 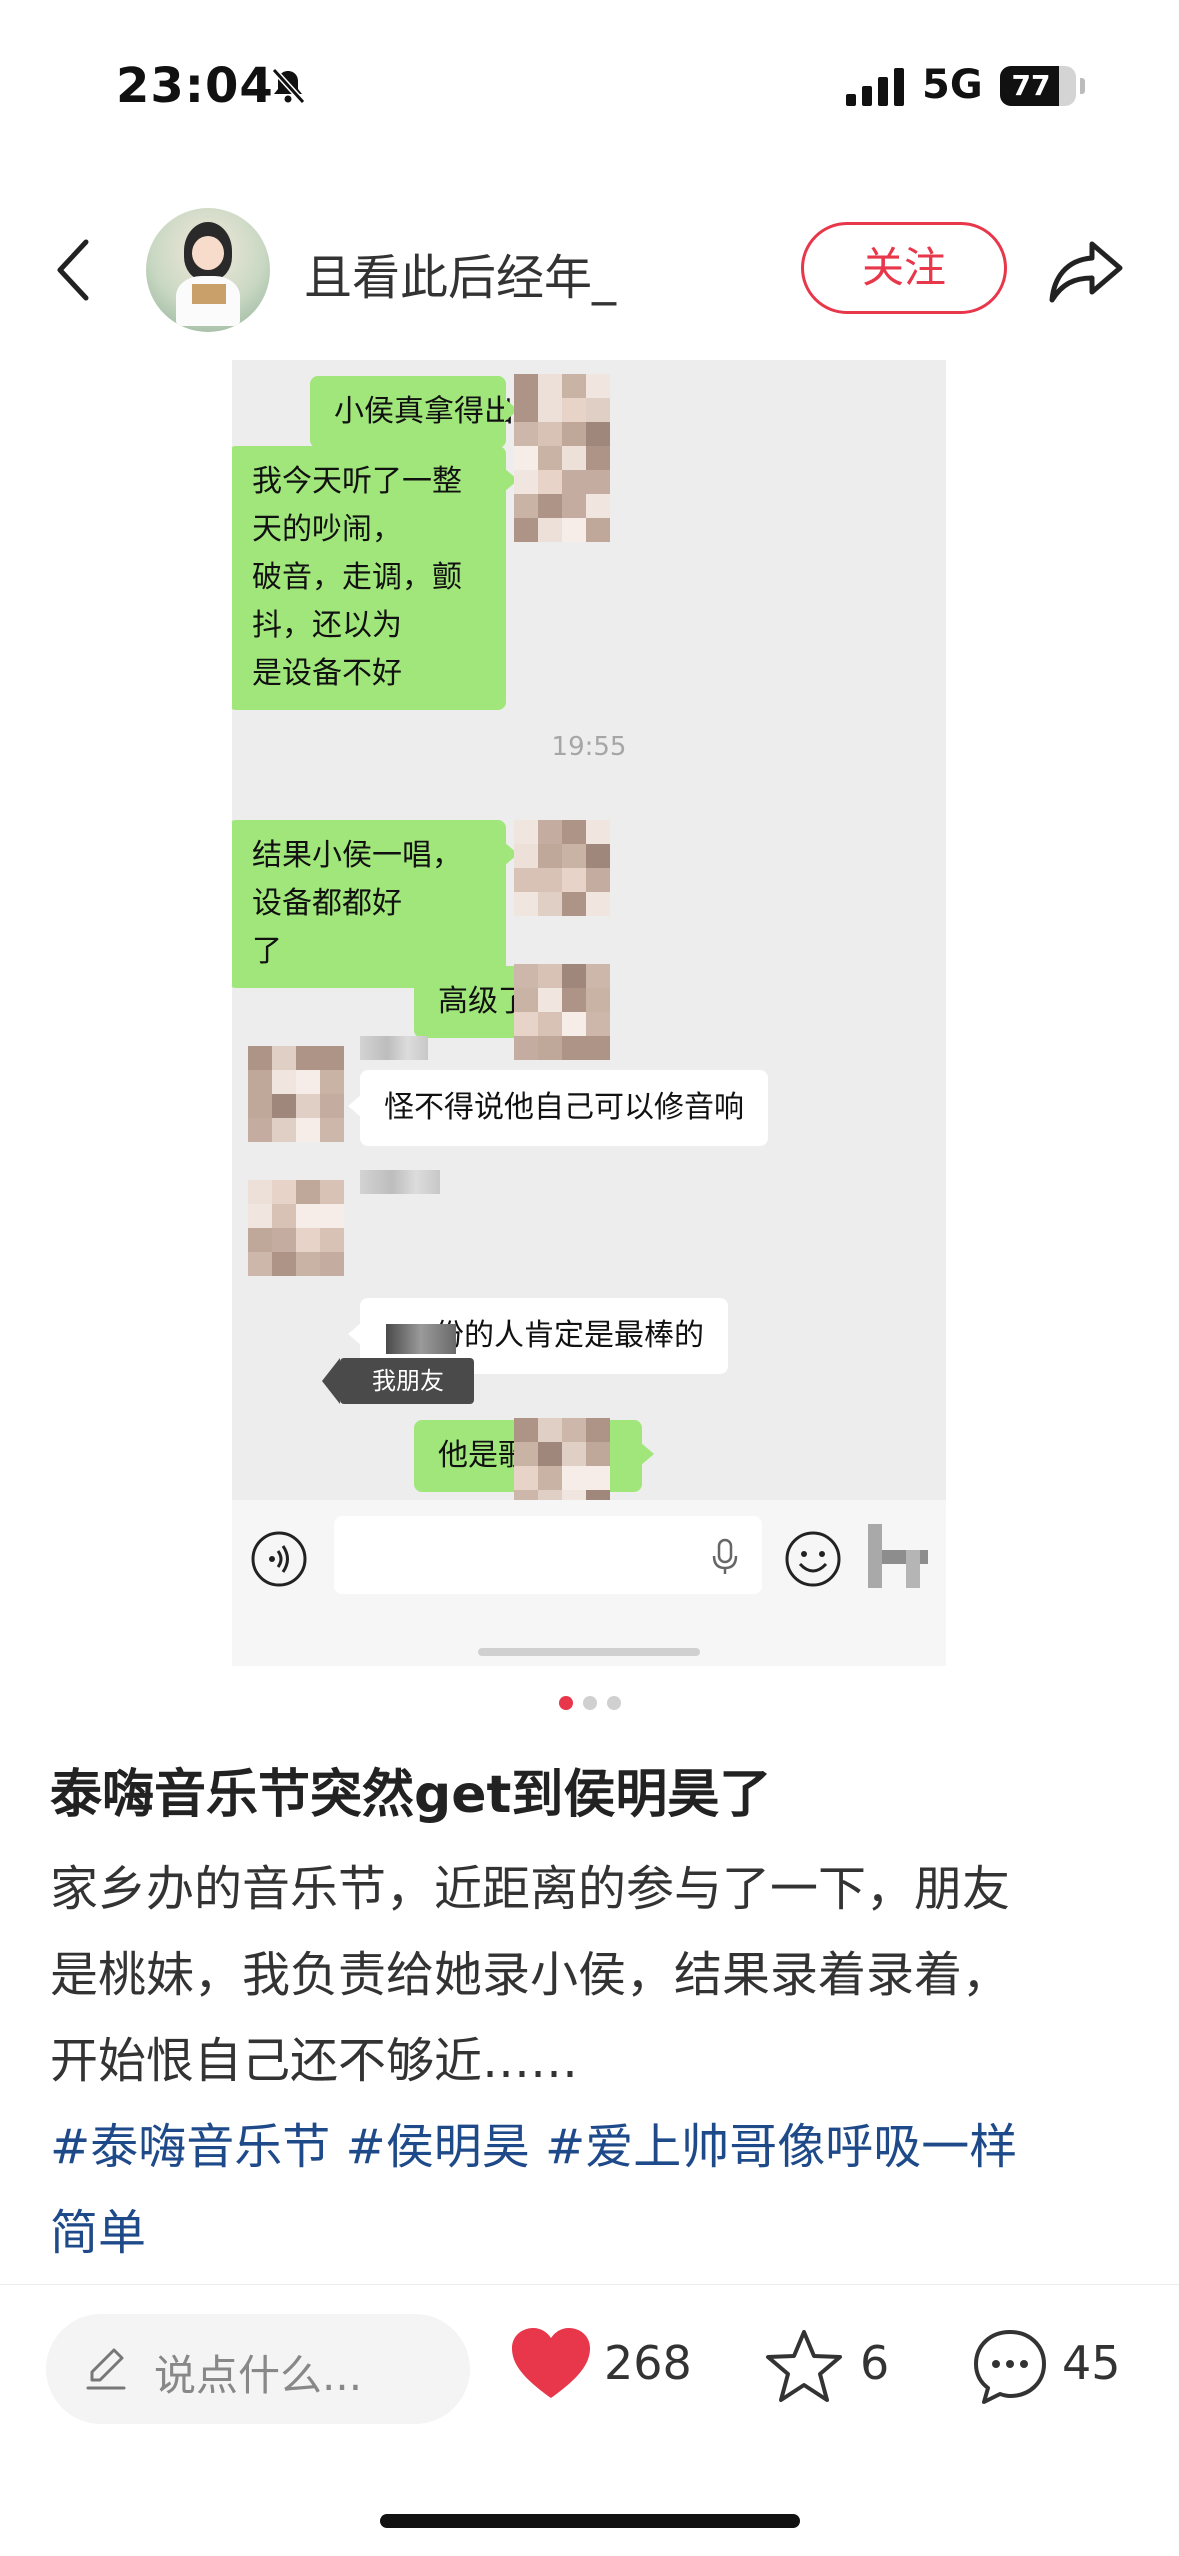 What do you see at coordinates (548, 1555) in the screenshot?
I see `chat-text-field` at bounding box center [548, 1555].